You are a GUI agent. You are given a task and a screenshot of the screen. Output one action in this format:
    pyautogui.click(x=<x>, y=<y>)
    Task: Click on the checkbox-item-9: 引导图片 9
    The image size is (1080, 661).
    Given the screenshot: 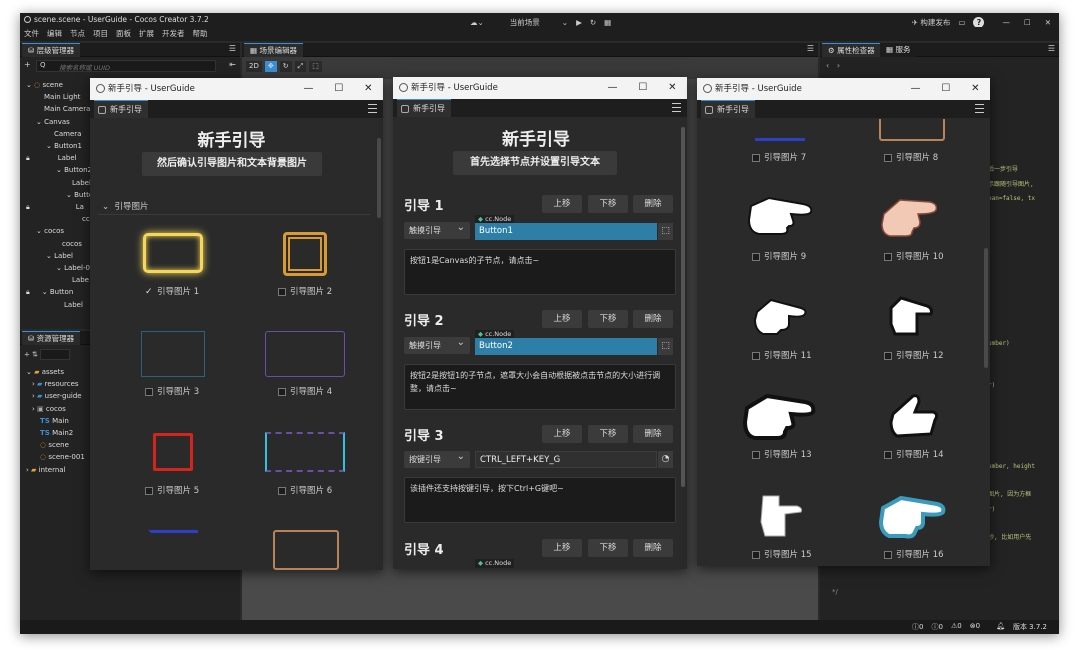 What is the action you would take?
    pyautogui.click(x=779, y=256)
    